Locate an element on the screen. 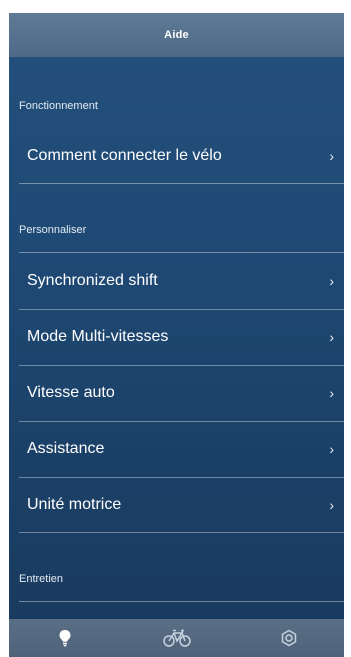  tab-help is located at coordinates (64, 638).